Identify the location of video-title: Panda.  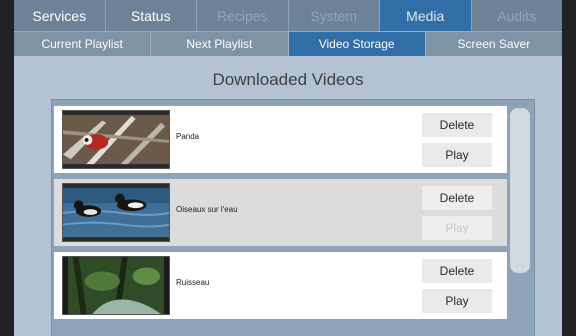
(188, 136).